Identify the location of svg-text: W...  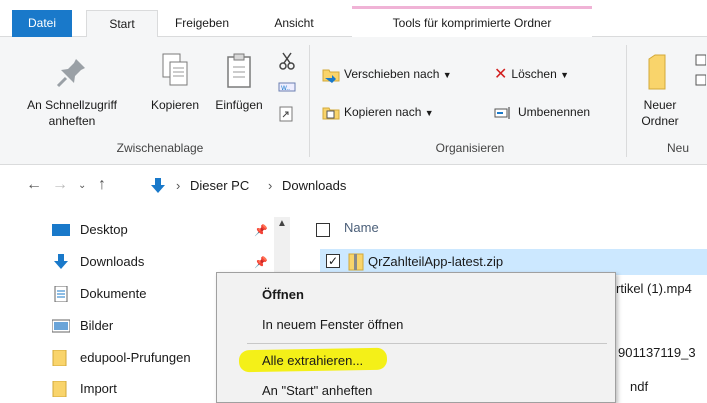
(285, 88).